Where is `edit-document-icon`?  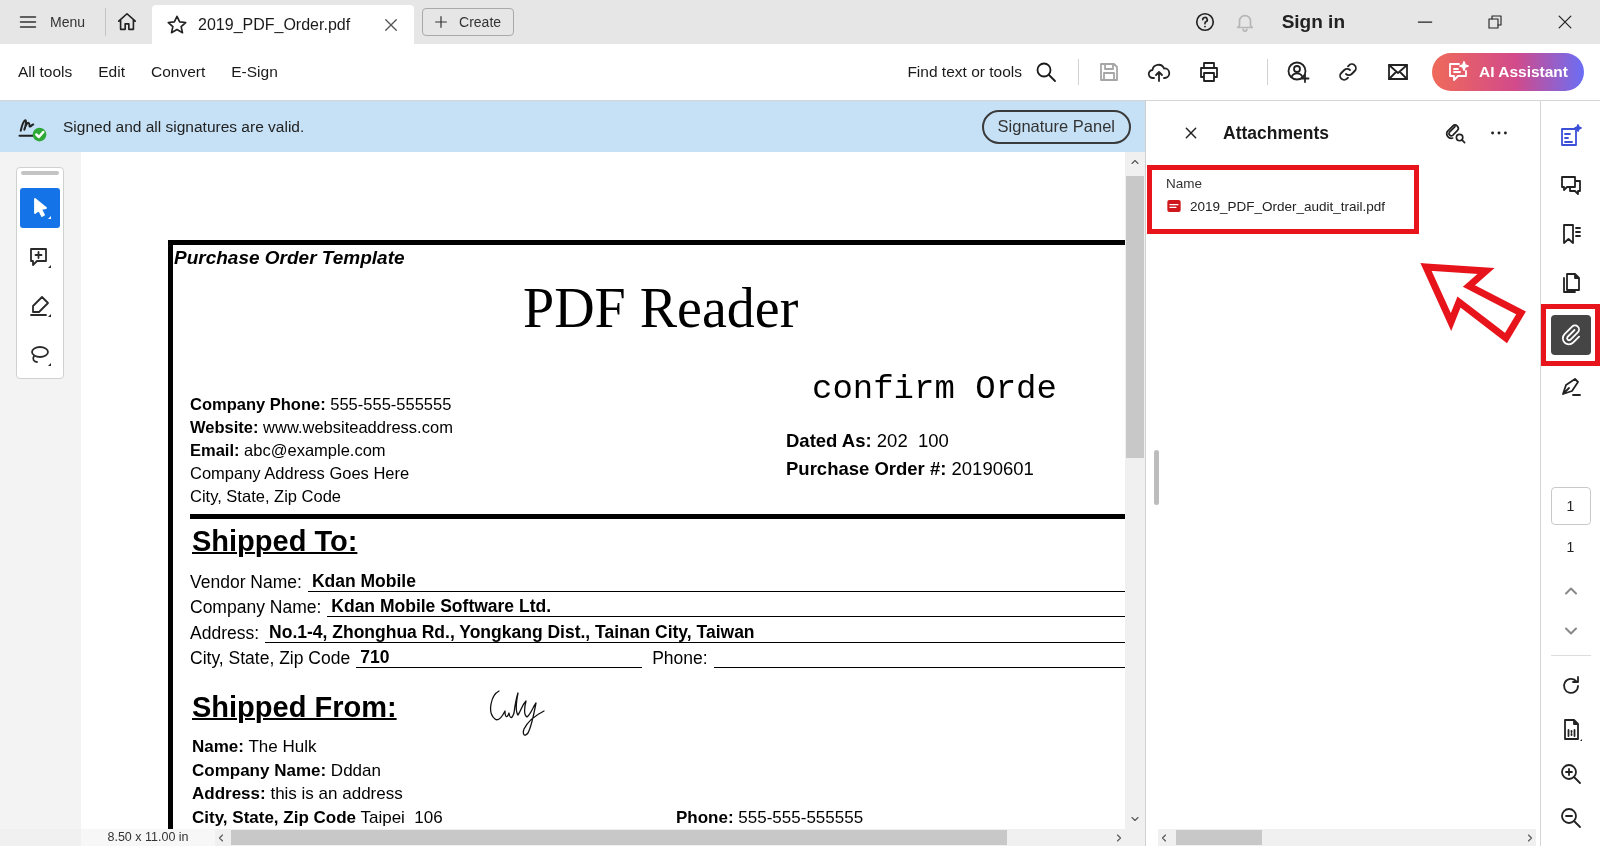
edit-document-icon is located at coordinates (1570, 135).